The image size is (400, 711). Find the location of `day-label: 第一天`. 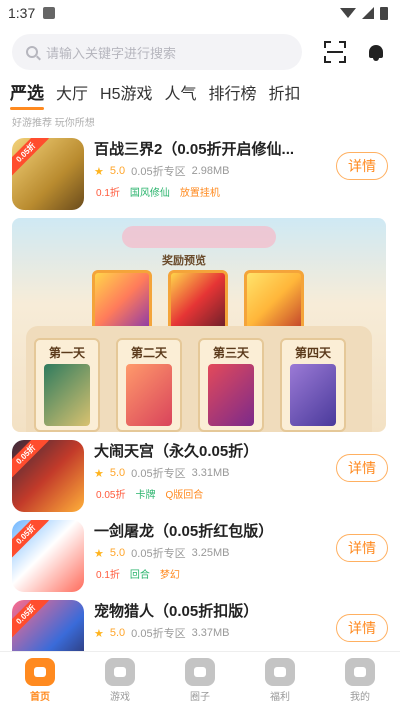

day-label: 第一天 is located at coordinates (66, 353).